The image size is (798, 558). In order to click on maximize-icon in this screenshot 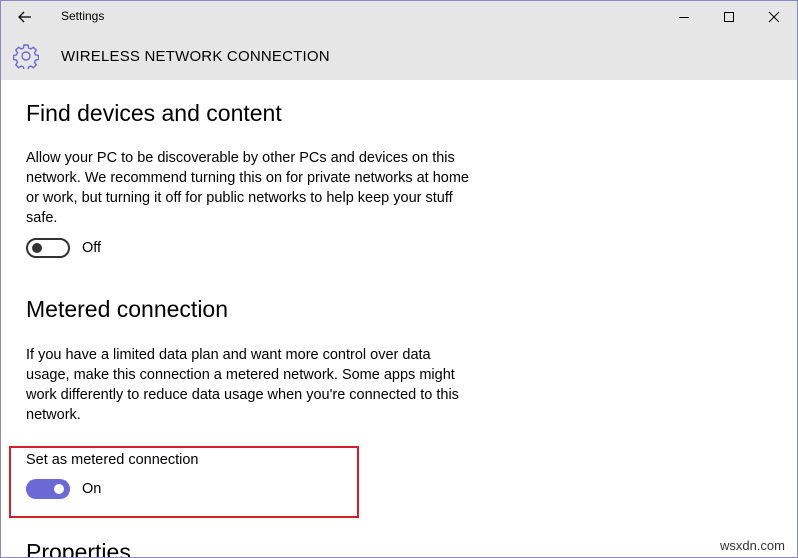, I will do `click(729, 17)`.